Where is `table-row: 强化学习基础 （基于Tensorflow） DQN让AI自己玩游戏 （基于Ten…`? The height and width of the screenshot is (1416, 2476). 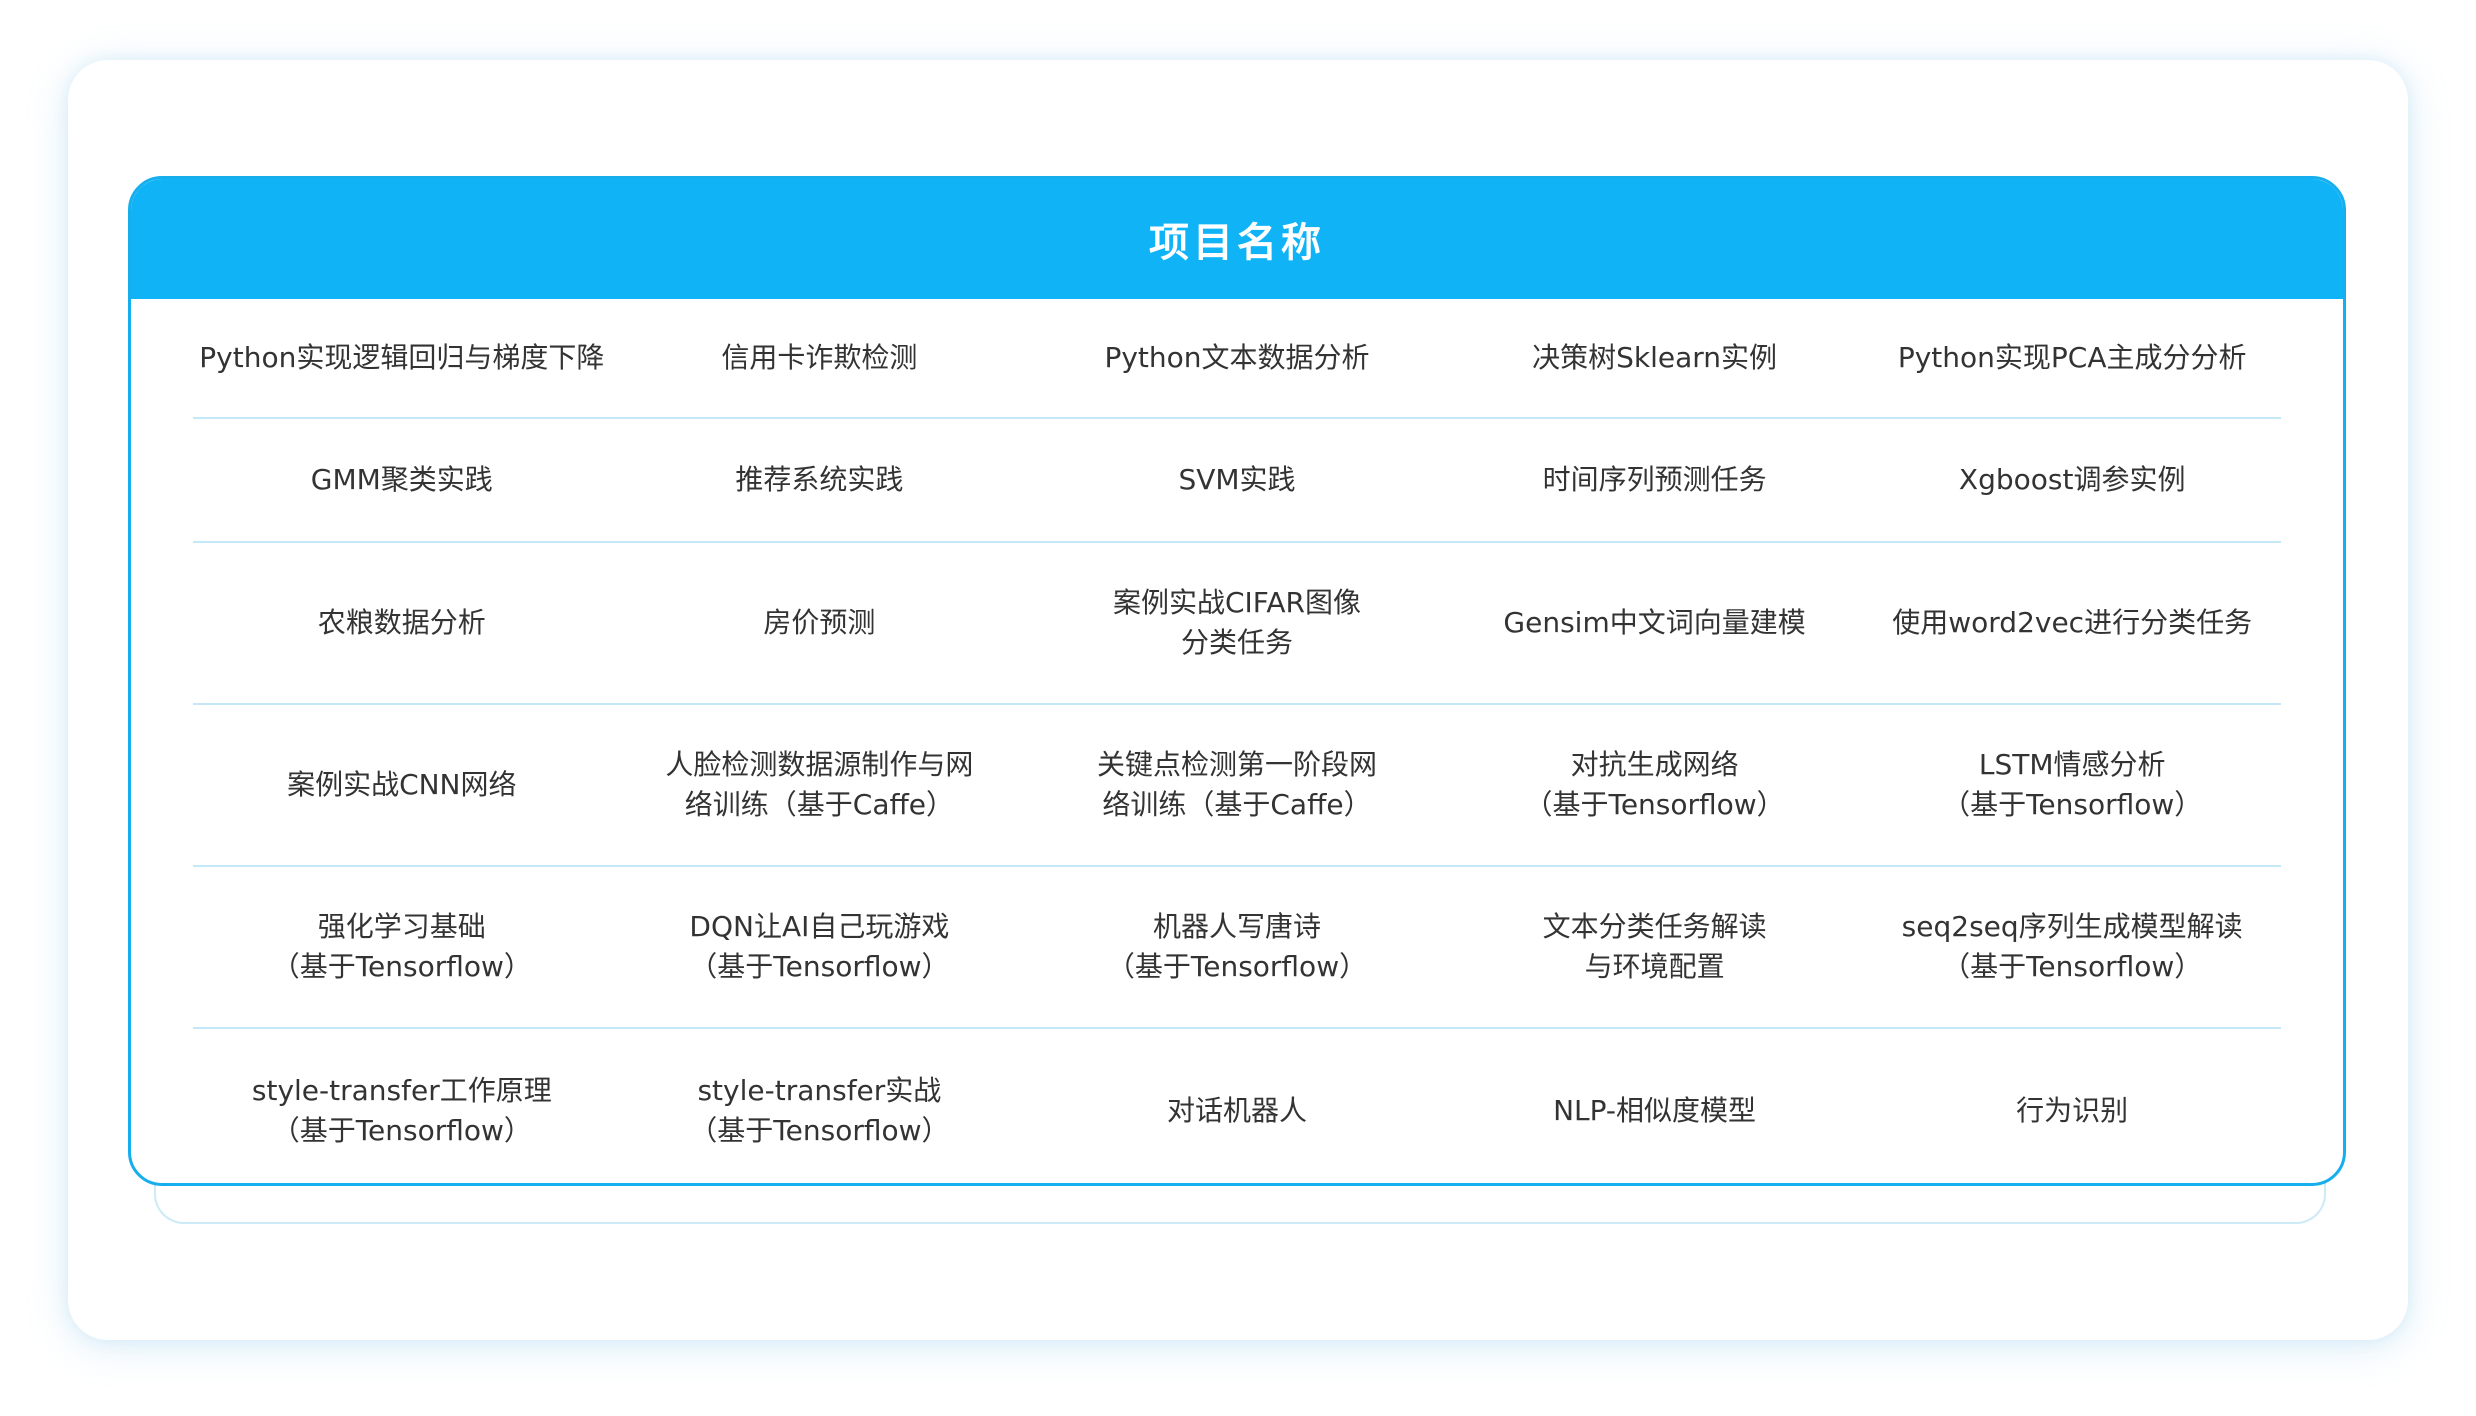 table-row: 强化学习基础 （基于Tensorflow） DQN让AI自己玩游戏 （基于Ten… is located at coordinates (1237, 948).